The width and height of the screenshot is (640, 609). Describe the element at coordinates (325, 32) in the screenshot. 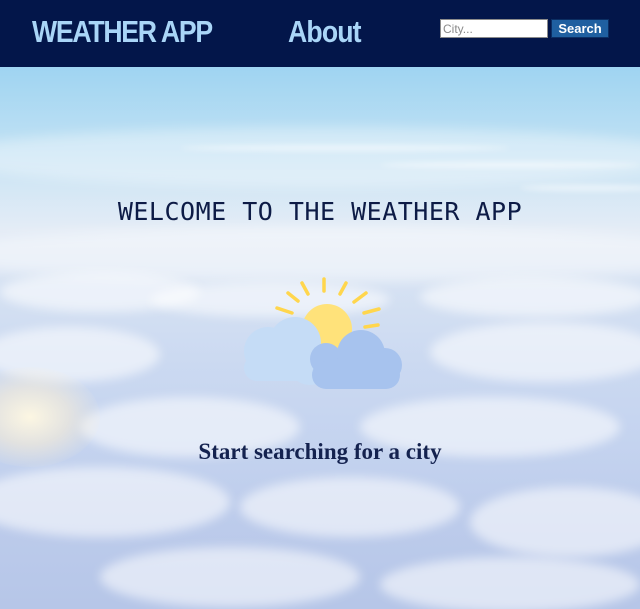

I see `about-link: About` at that location.